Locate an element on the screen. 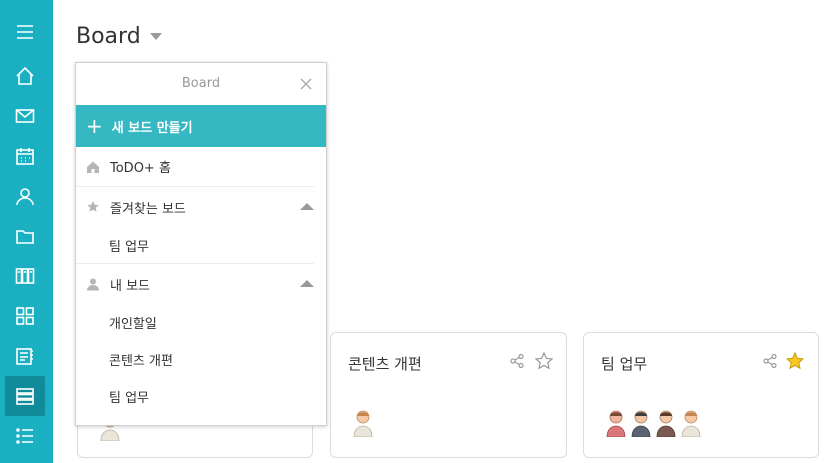 The image size is (828, 463). close-icon is located at coordinates (306, 84).